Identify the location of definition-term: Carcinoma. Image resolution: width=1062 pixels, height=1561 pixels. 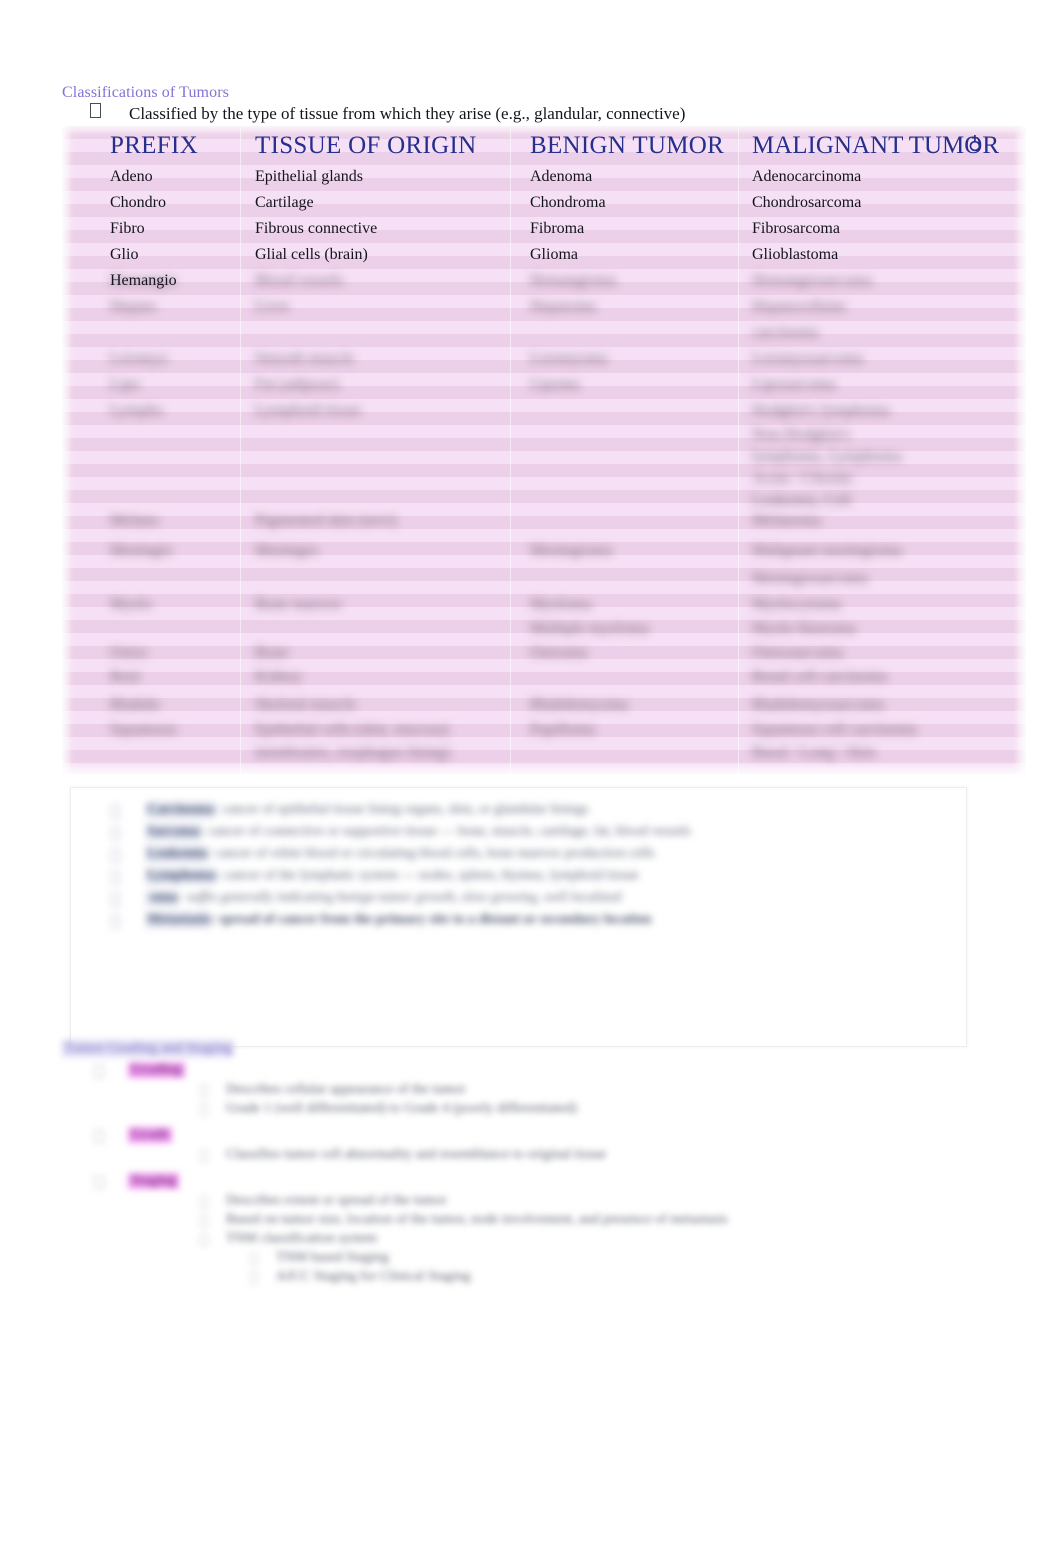
(180, 810).